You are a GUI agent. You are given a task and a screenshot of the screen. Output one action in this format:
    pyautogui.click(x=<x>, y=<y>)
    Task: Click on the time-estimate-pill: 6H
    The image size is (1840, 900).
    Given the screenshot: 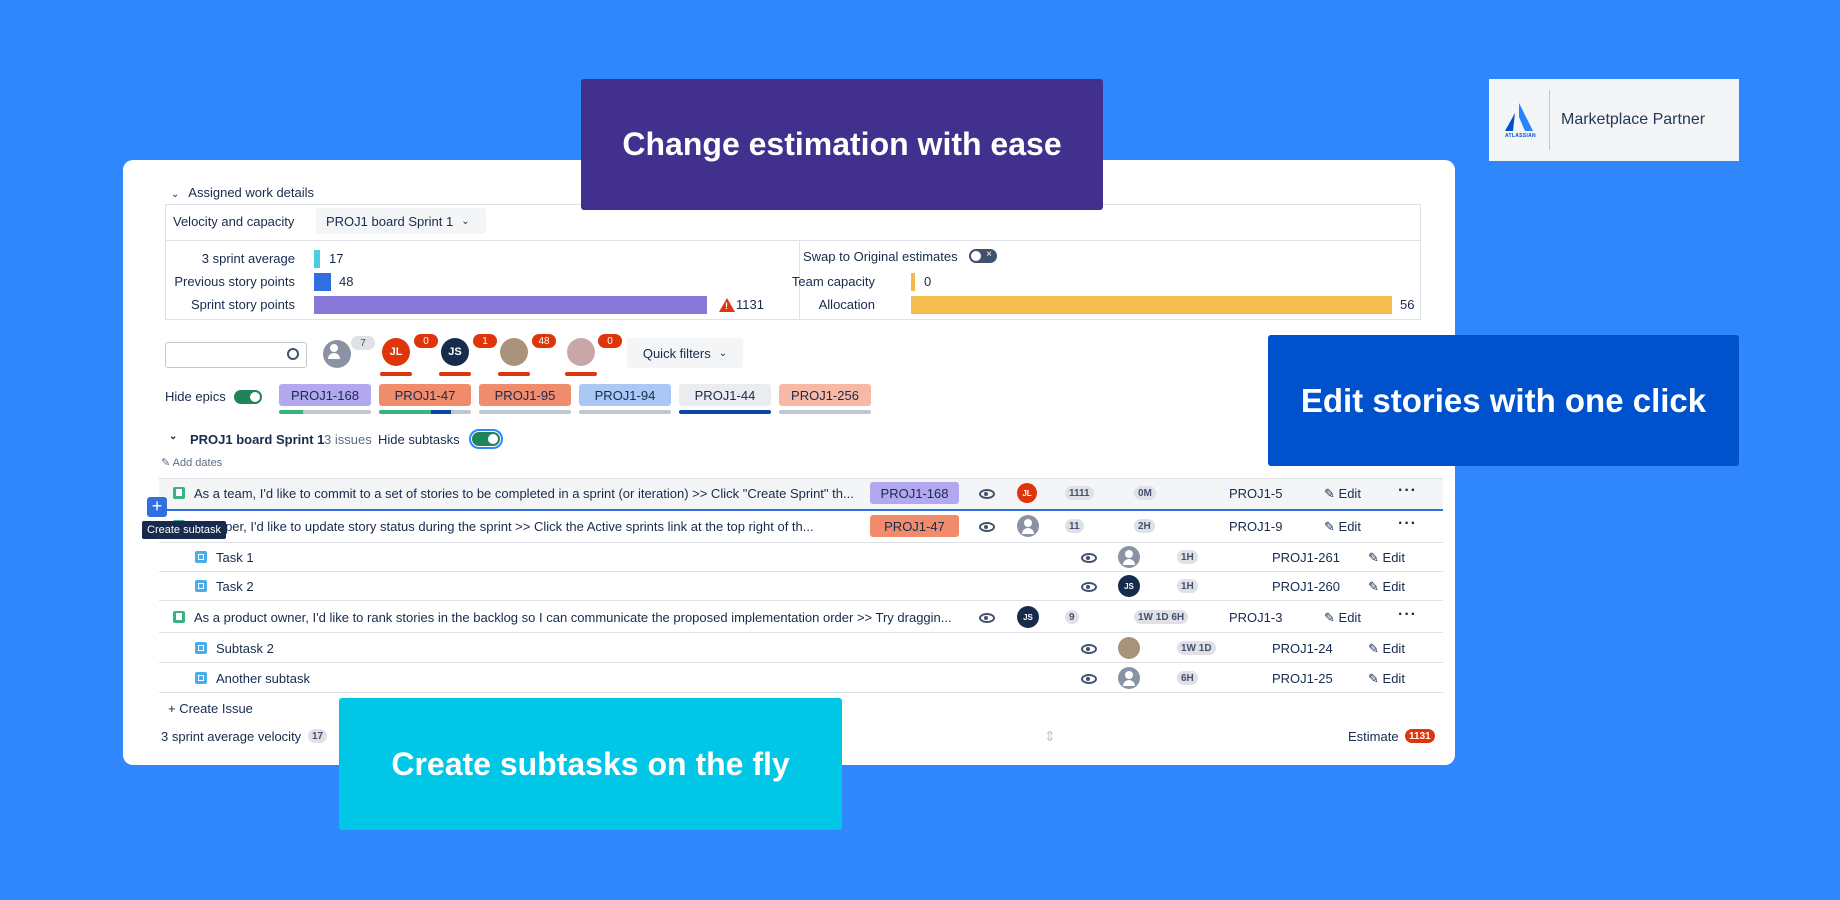 What is the action you would take?
    pyautogui.click(x=1187, y=678)
    